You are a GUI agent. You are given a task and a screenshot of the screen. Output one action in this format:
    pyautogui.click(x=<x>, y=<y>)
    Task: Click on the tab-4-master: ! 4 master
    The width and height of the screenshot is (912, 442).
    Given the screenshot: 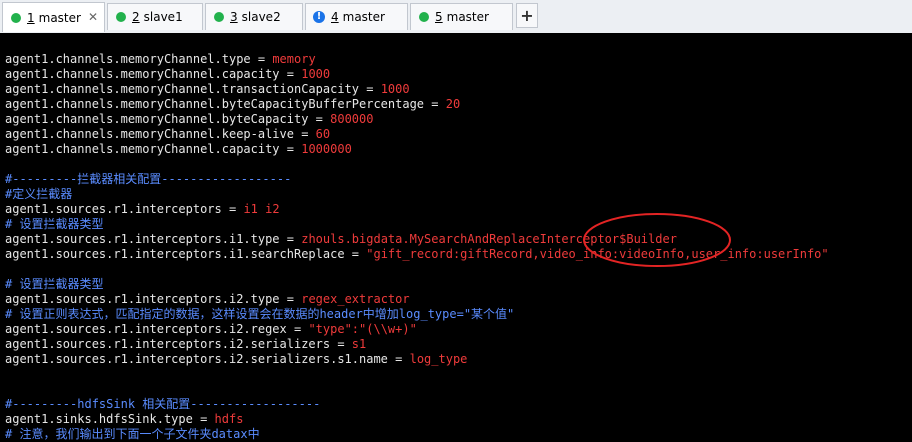 What is the action you would take?
    pyautogui.click(x=356, y=16)
    